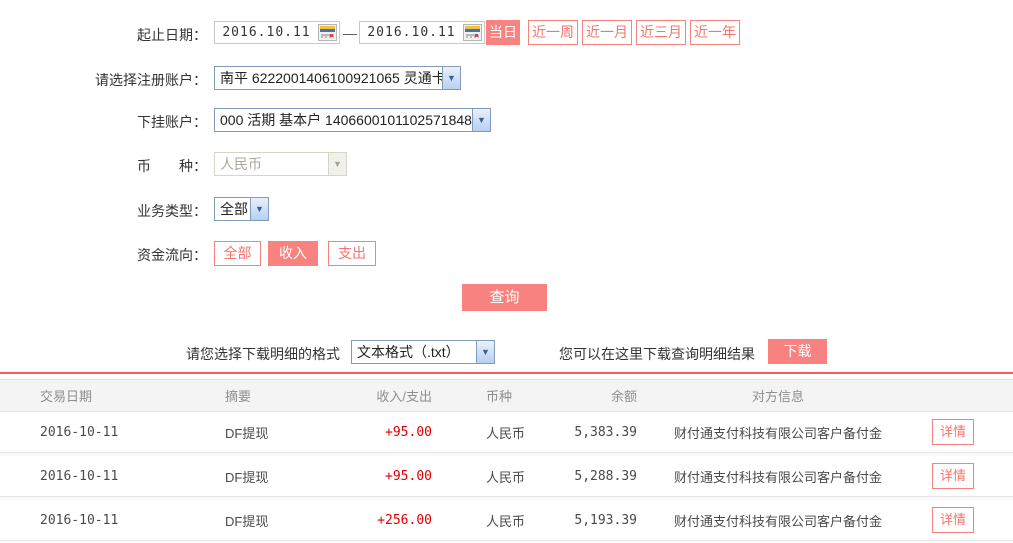  I want to click on fund-flow-label: 资金流向：, so click(172, 255).